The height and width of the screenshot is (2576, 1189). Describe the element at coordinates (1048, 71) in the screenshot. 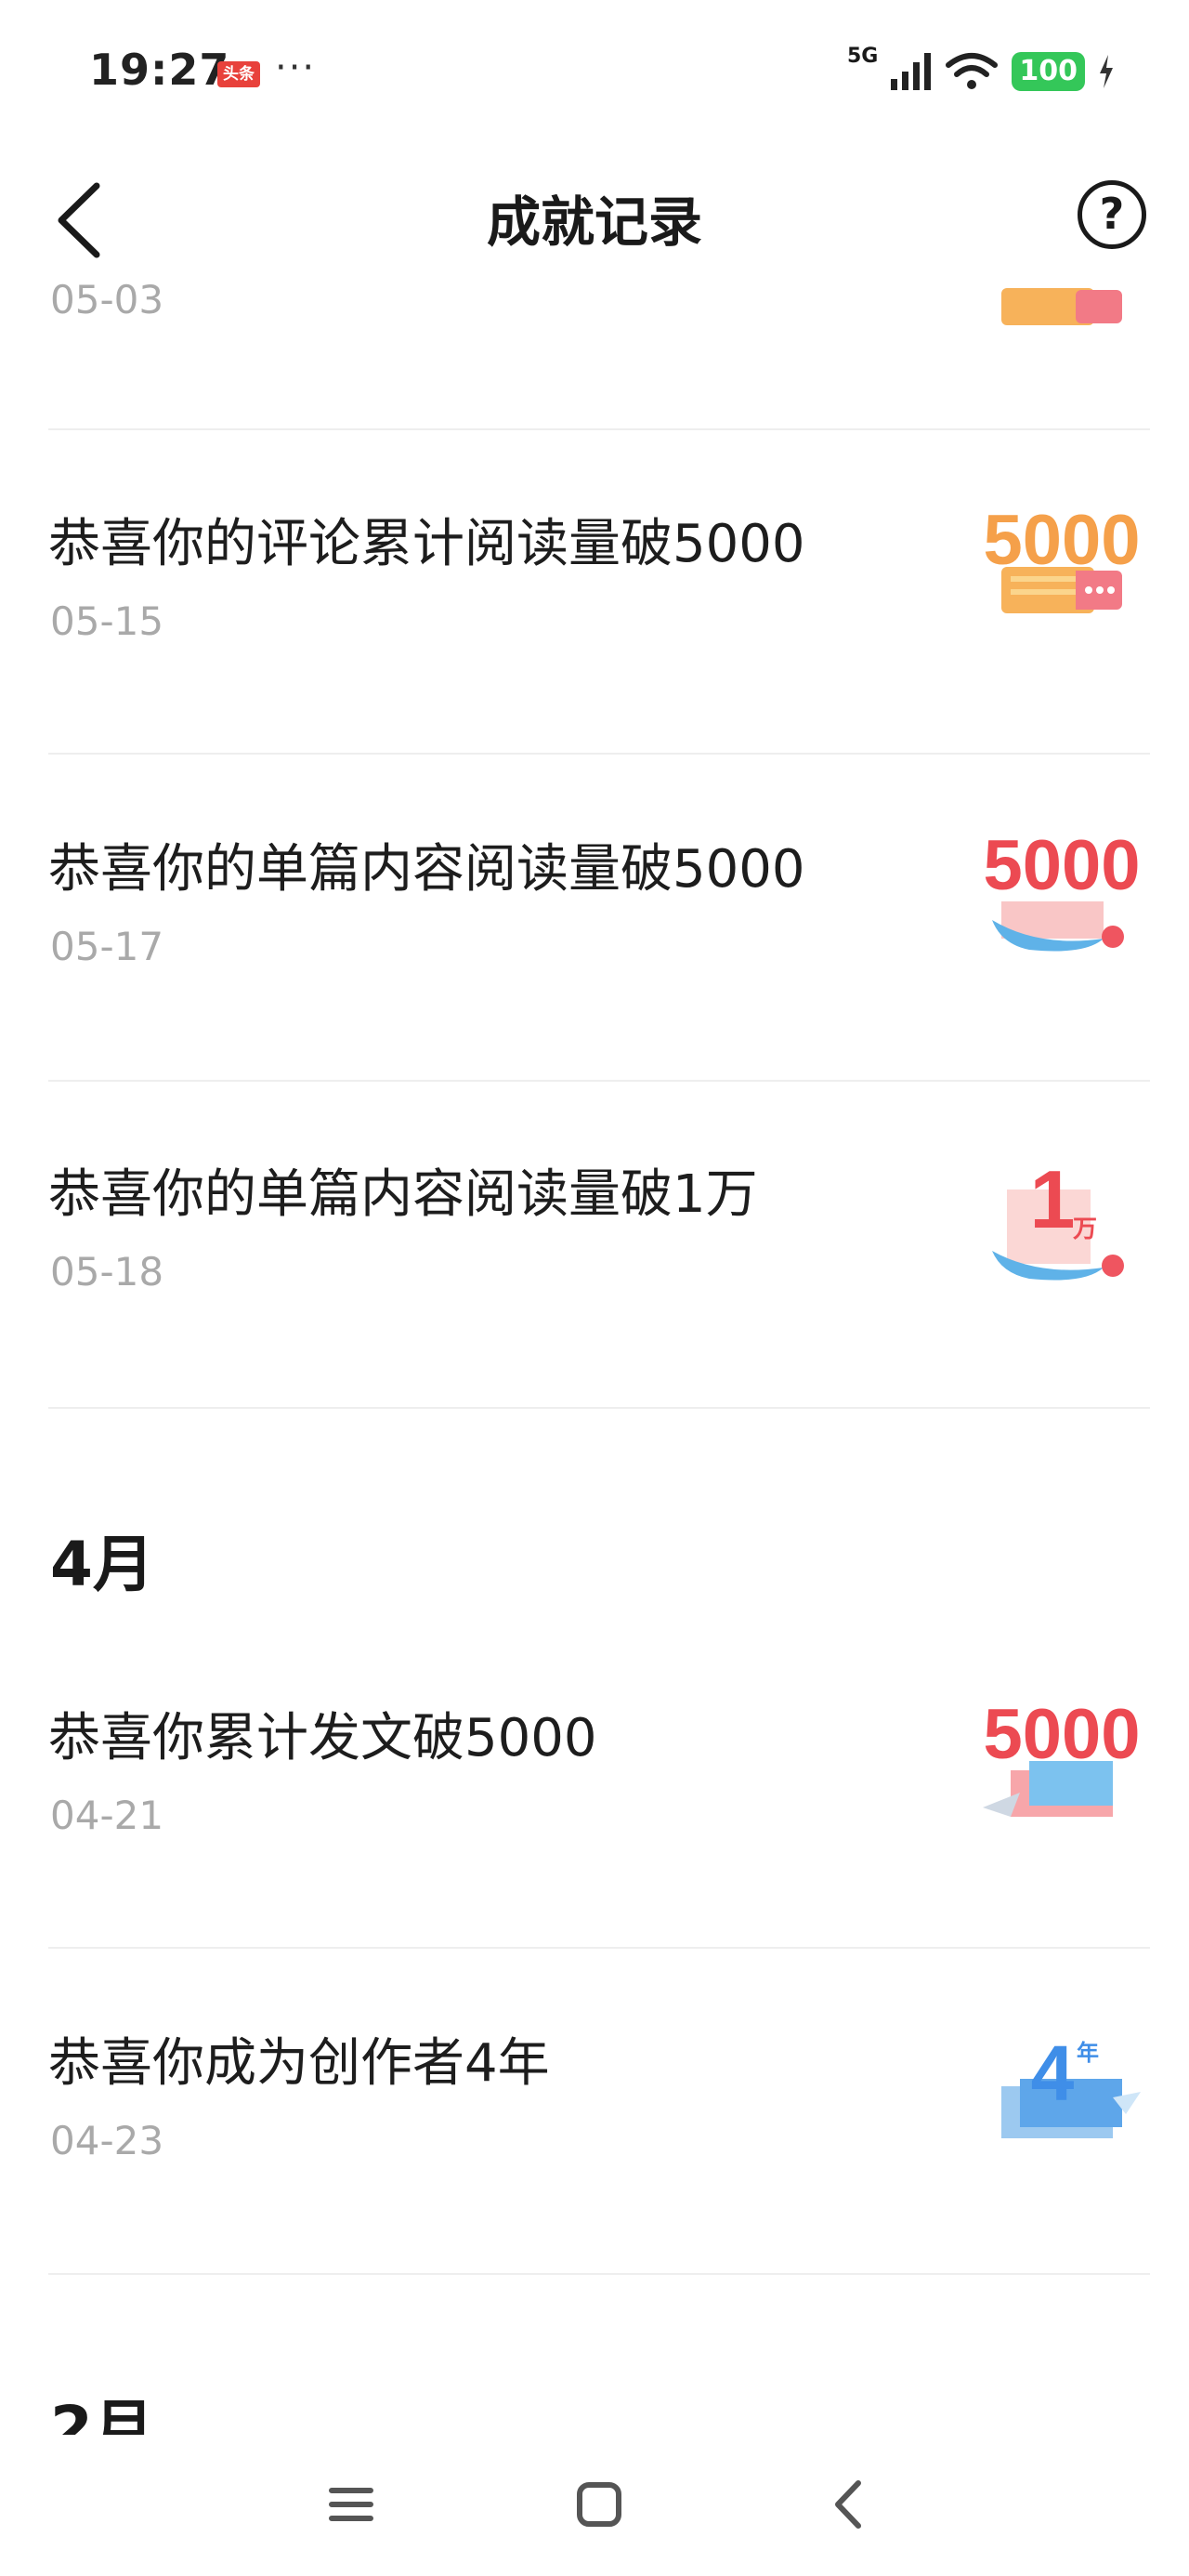

I see `battery-indicator: 100` at that location.